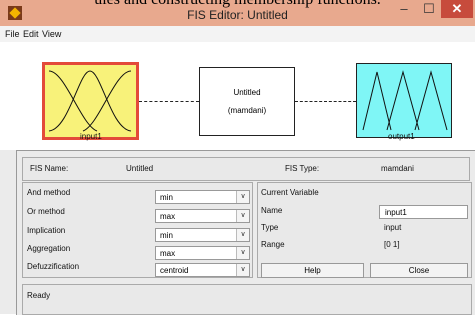  I want to click on and-method-select: min ∨, so click(202, 197).